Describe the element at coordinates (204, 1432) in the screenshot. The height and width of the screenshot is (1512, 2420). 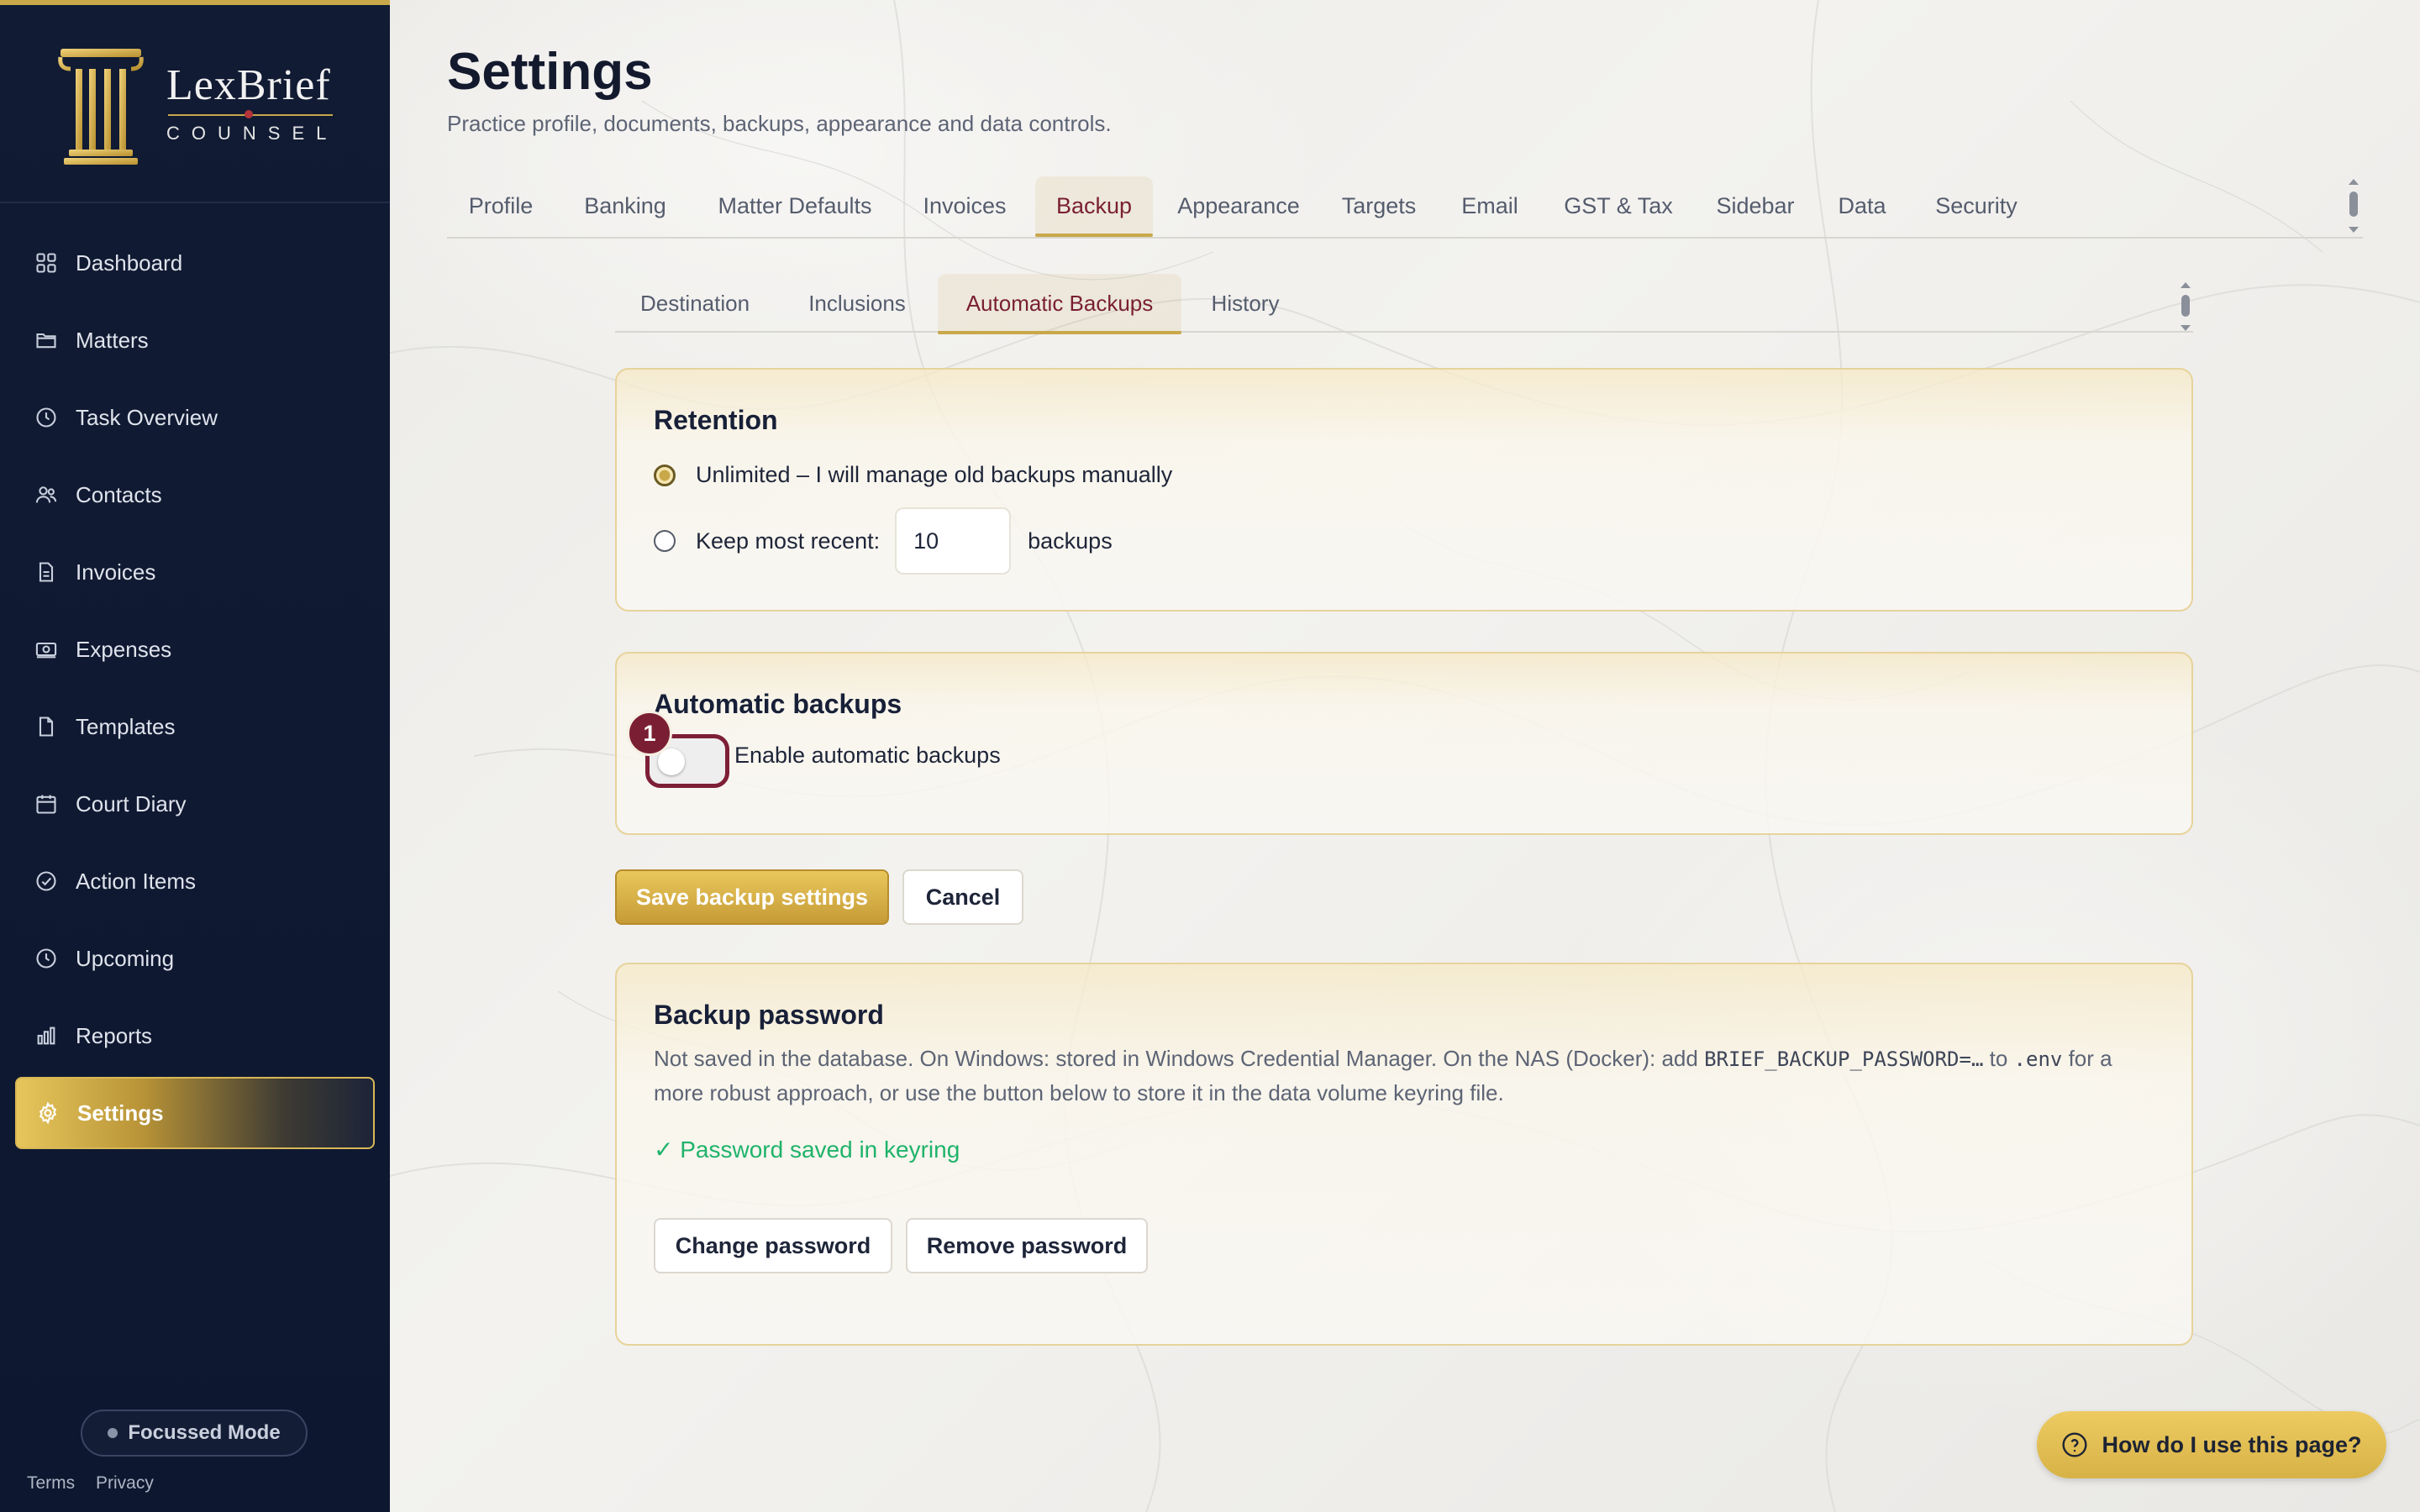
I see `focussed-mode-label: Focussed Mode` at that location.